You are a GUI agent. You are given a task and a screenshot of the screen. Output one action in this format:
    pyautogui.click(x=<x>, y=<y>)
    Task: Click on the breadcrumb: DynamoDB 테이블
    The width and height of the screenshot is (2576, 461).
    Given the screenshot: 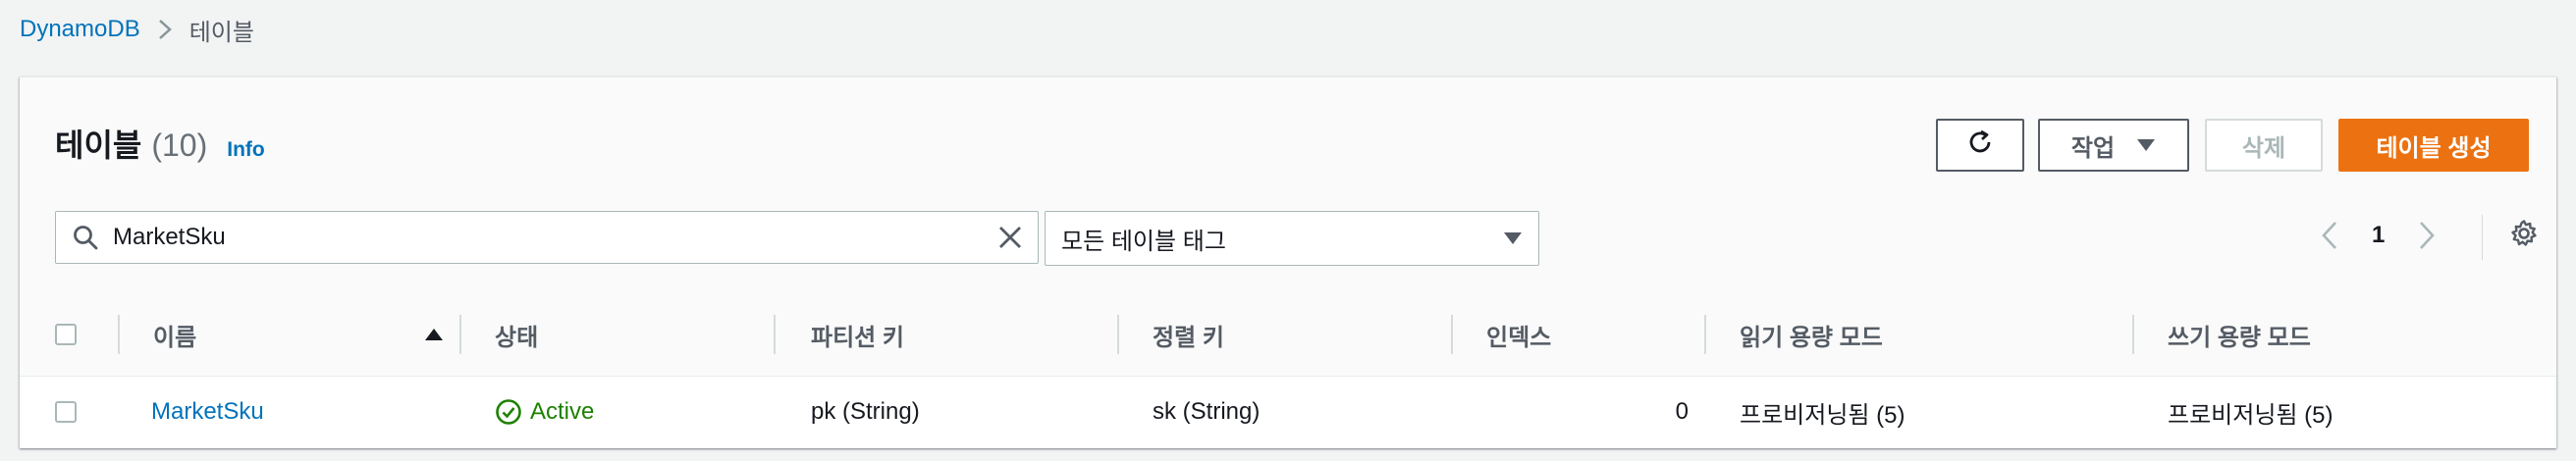 What is the action you would take?
    pyautogui.click(x=137, y=30)
    